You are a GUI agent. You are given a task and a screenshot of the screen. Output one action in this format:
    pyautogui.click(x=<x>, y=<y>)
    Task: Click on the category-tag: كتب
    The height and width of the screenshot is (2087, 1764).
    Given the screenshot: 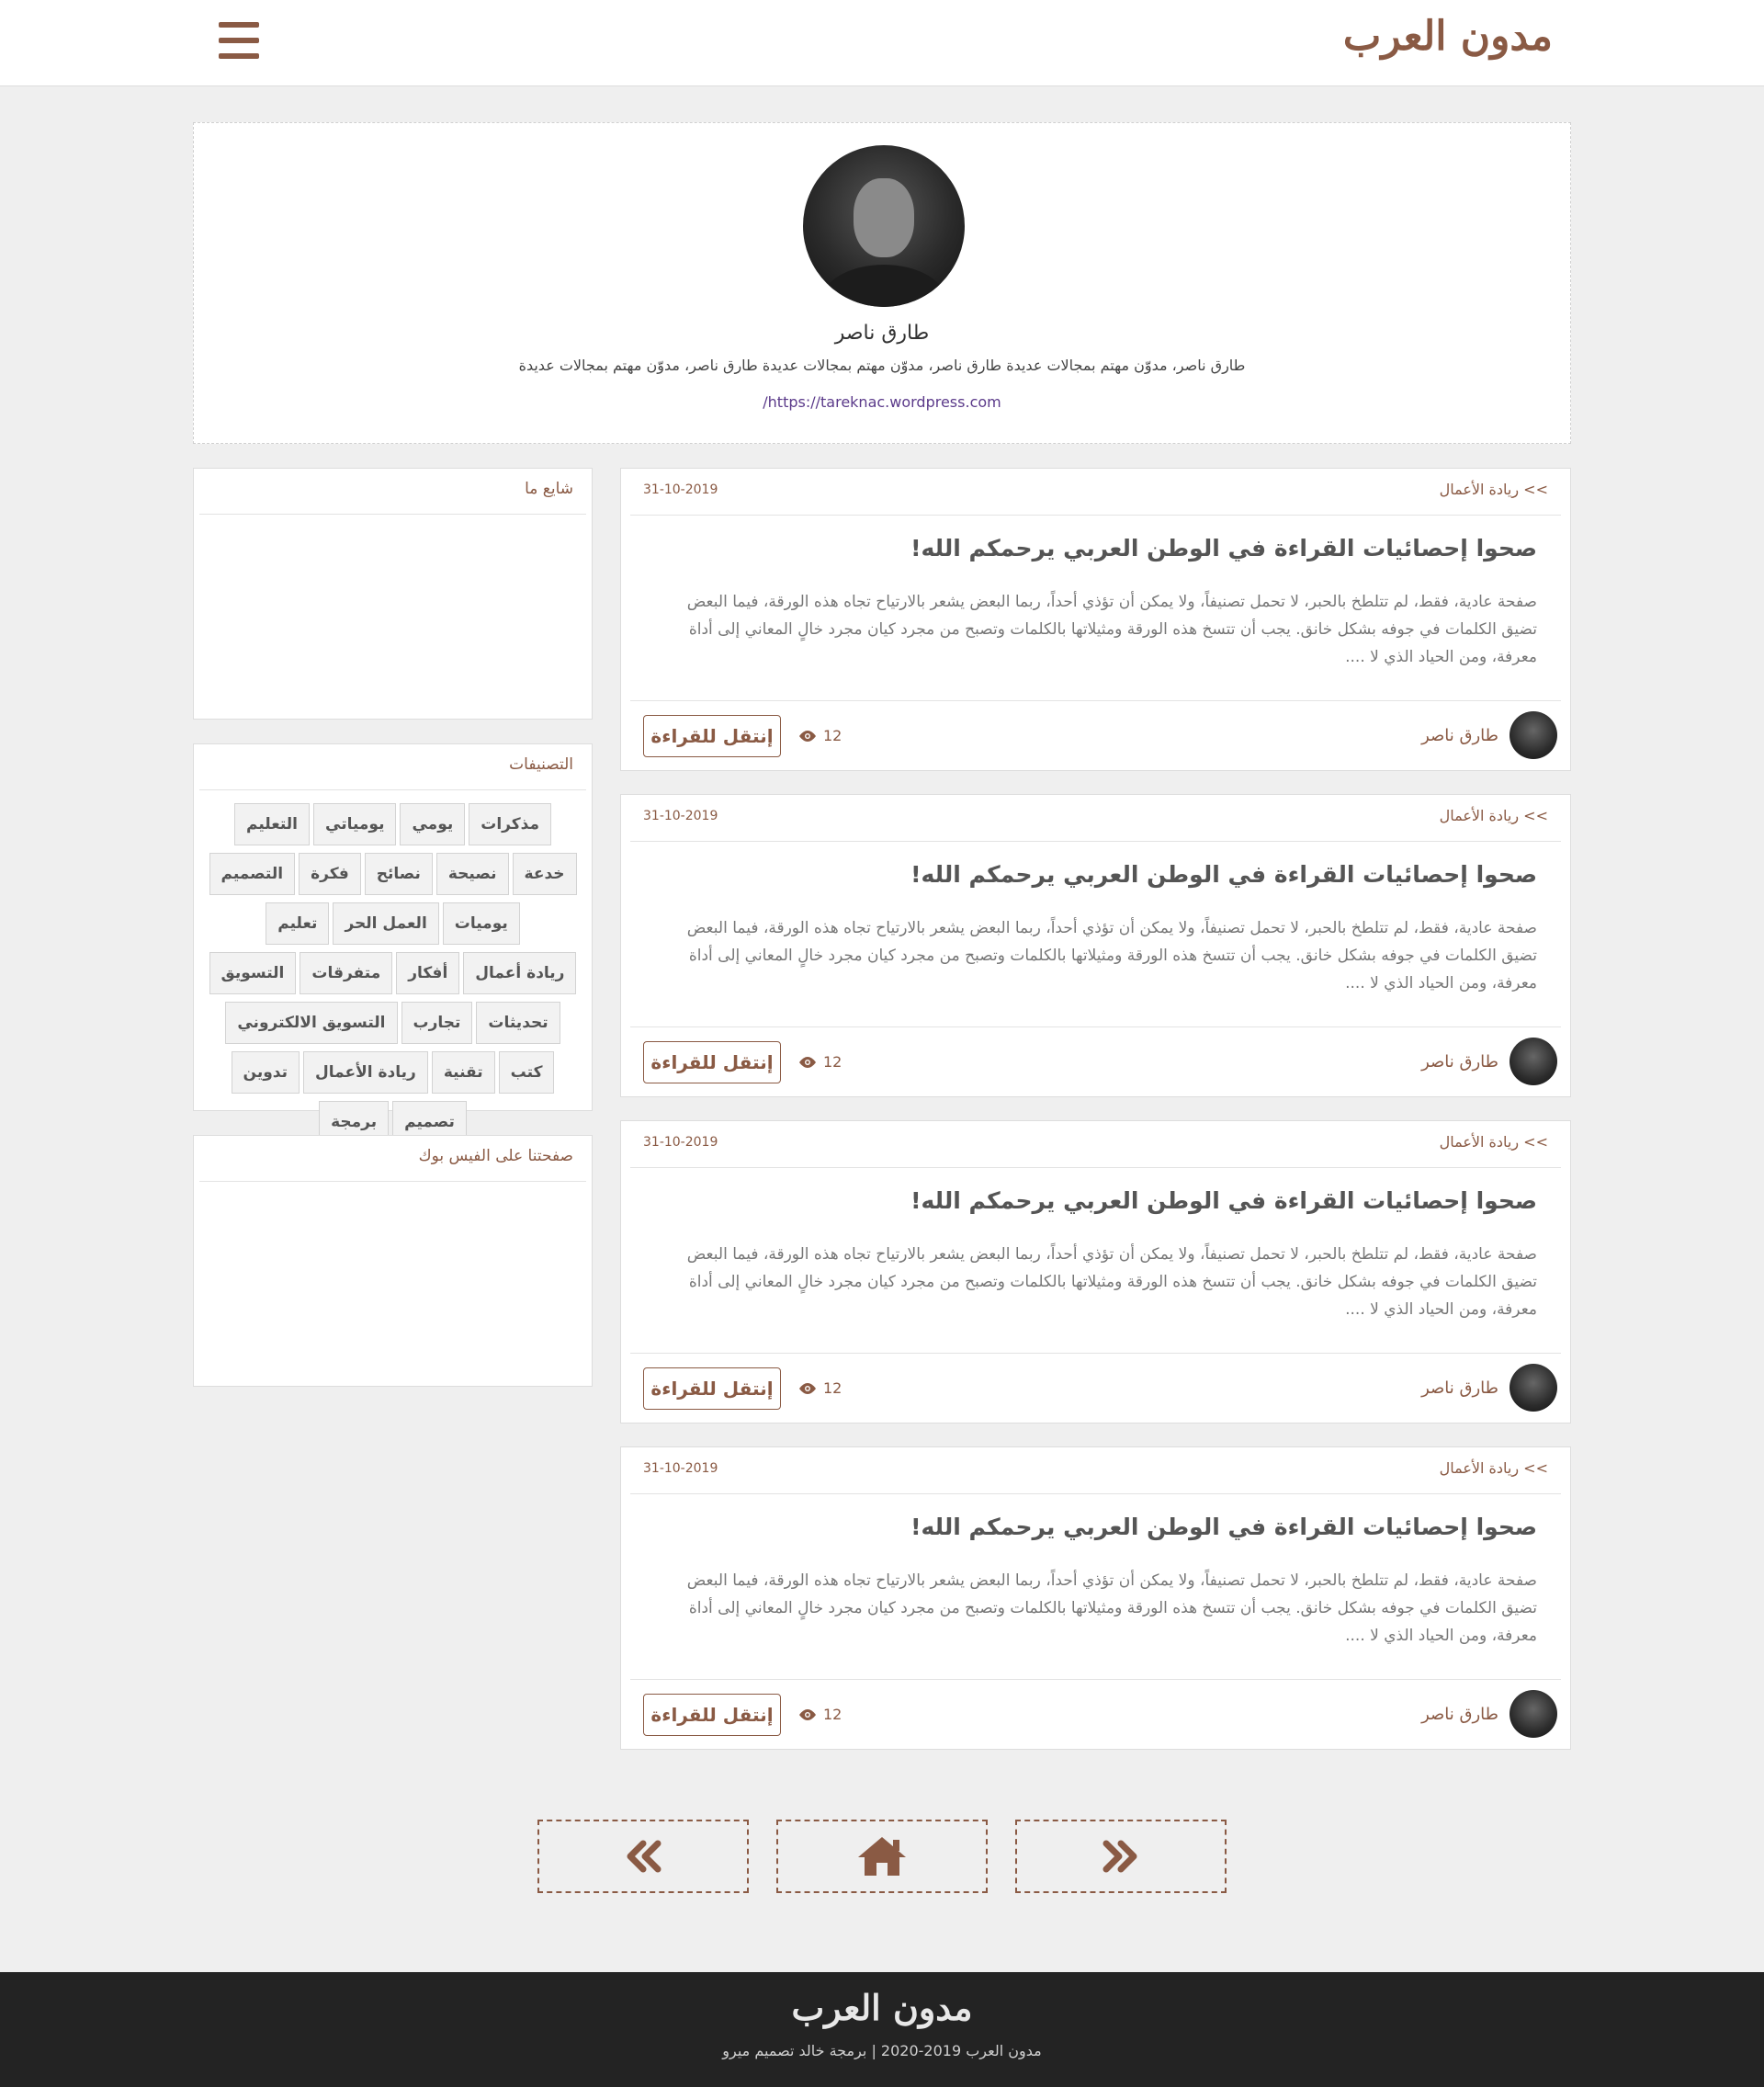 What is the action you would take?
    pyautogui.click(x=527, y=1072)
    